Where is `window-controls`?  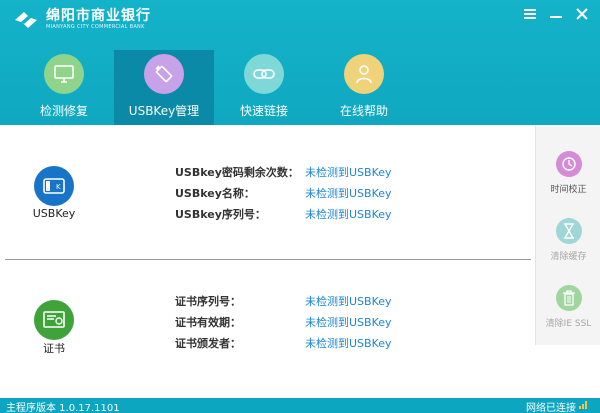
window-controls is located at coordinates (556, 14).